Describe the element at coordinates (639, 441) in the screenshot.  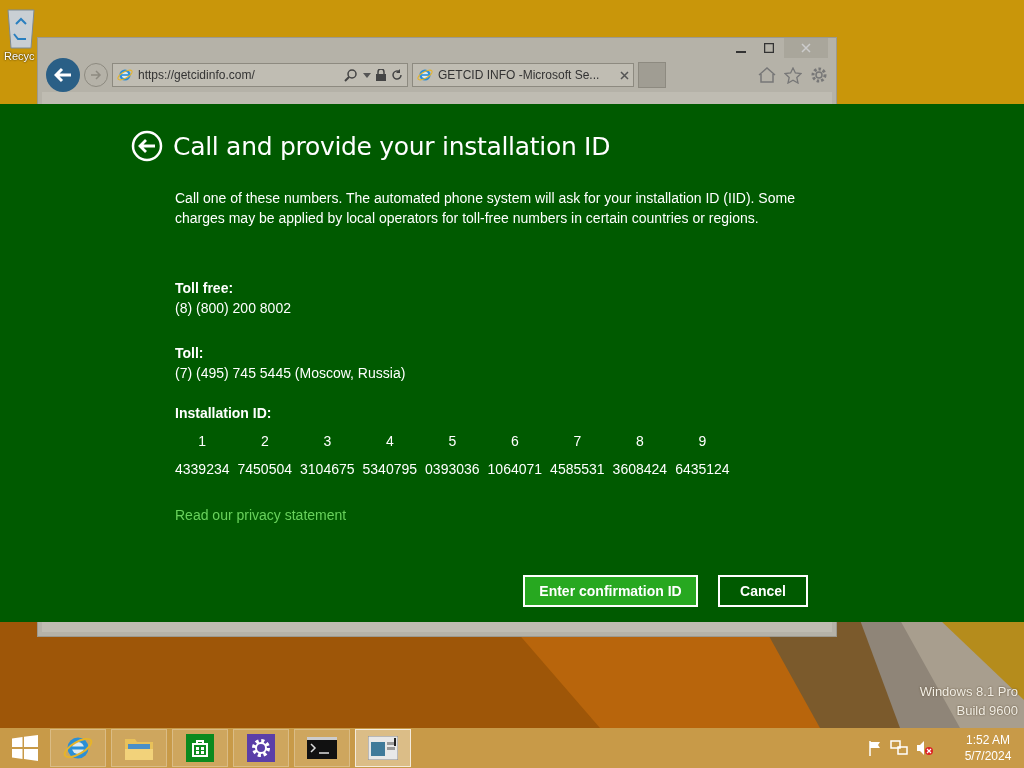
I see `group-number: 8` at that location.